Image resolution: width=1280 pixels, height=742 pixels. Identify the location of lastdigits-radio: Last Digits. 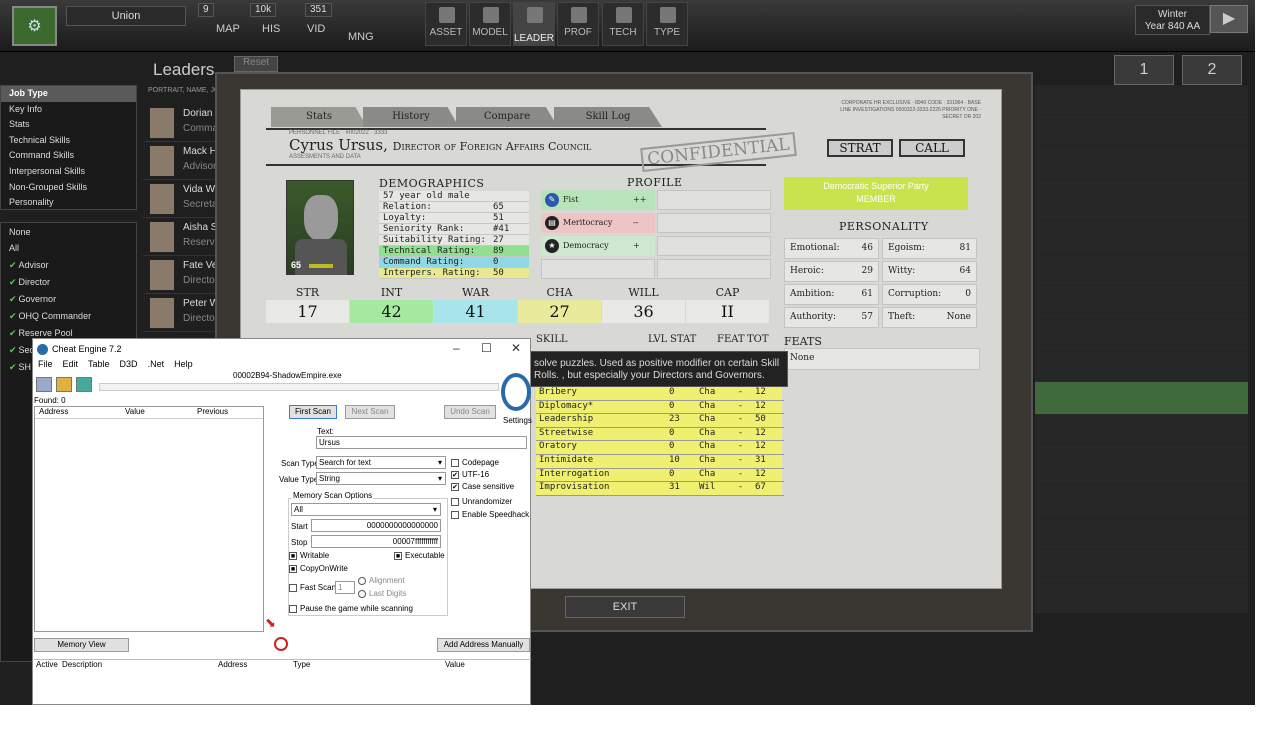
(382, 593).